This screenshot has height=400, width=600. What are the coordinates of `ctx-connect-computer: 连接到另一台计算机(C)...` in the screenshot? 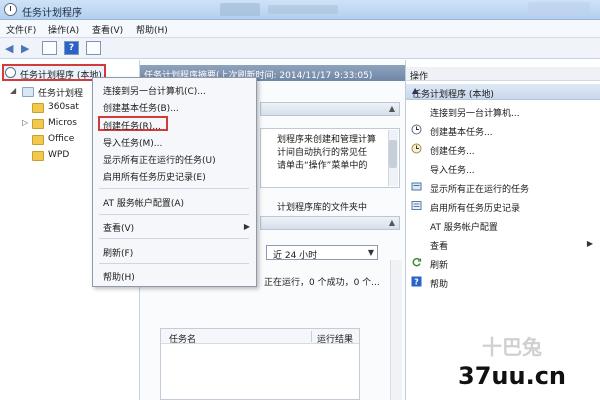 It's located at (154, 90).